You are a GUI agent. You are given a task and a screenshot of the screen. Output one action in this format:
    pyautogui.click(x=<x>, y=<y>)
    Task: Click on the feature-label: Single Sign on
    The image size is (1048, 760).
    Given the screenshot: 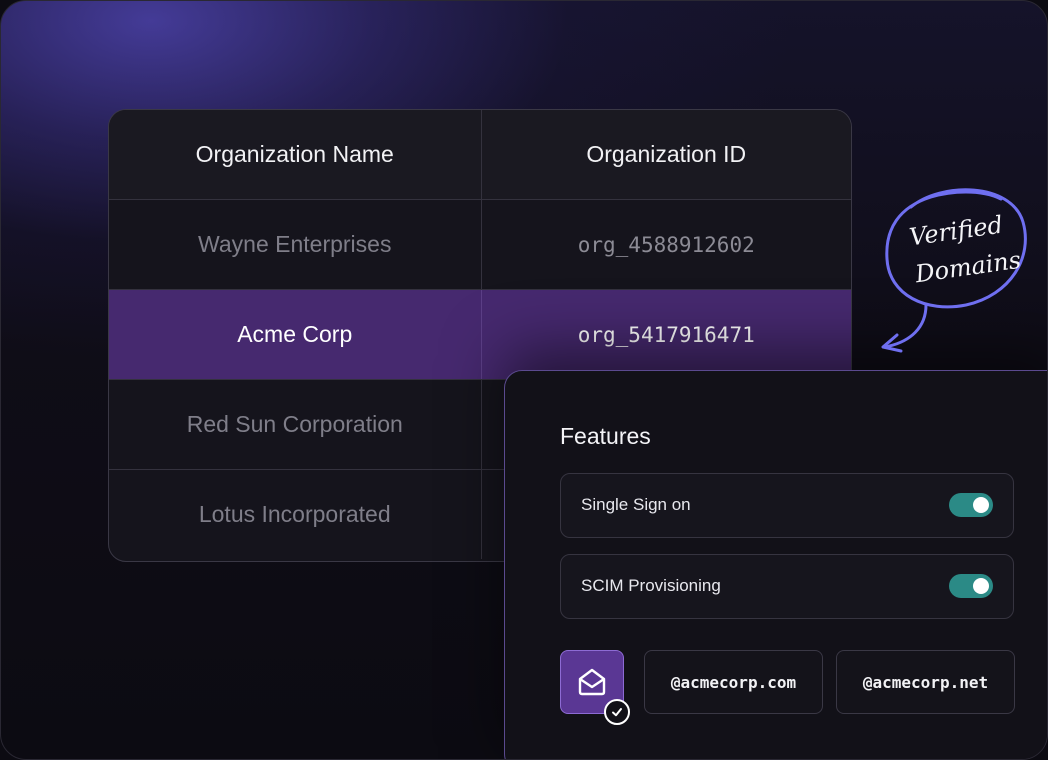 What is the action you would take?
    pyautogui.click(x=636, y=504)
    